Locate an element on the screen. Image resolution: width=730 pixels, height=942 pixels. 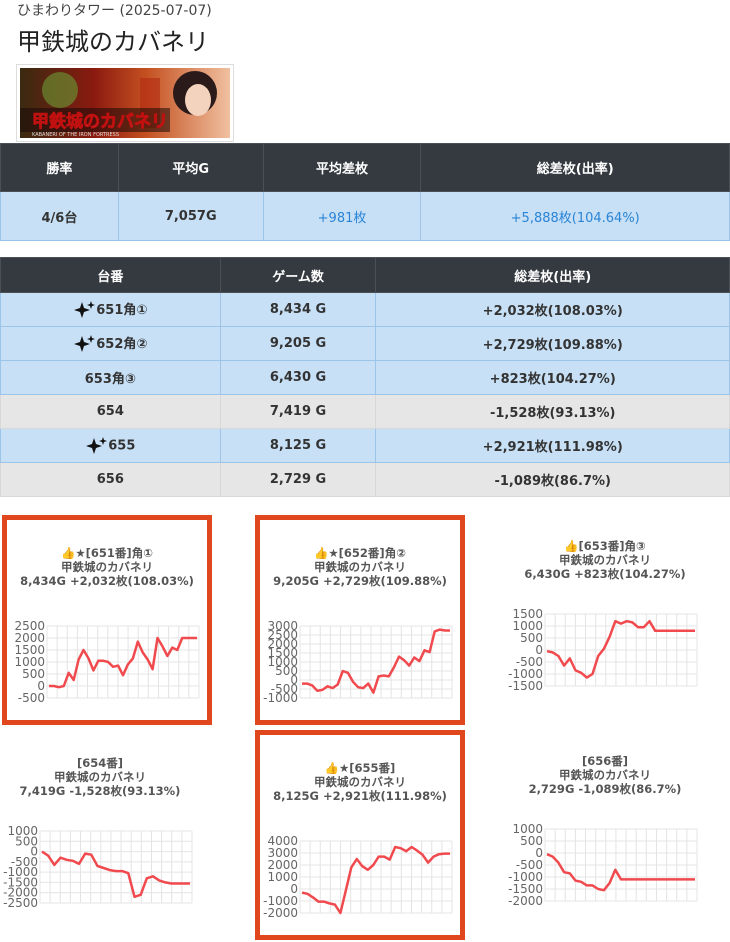
chart-title-line: 2,729G -1,089枚(86.7%) is located at coordinates (605, 789).